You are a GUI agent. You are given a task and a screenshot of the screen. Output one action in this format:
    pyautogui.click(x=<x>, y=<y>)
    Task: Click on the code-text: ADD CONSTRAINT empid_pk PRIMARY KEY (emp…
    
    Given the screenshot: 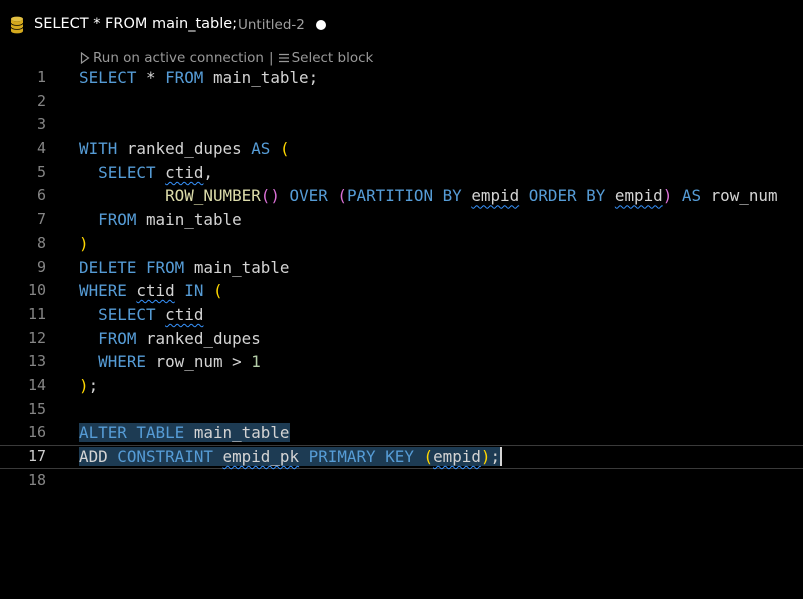 What is the action you would take?
    pyautogui.click(x=291, y=457)
    